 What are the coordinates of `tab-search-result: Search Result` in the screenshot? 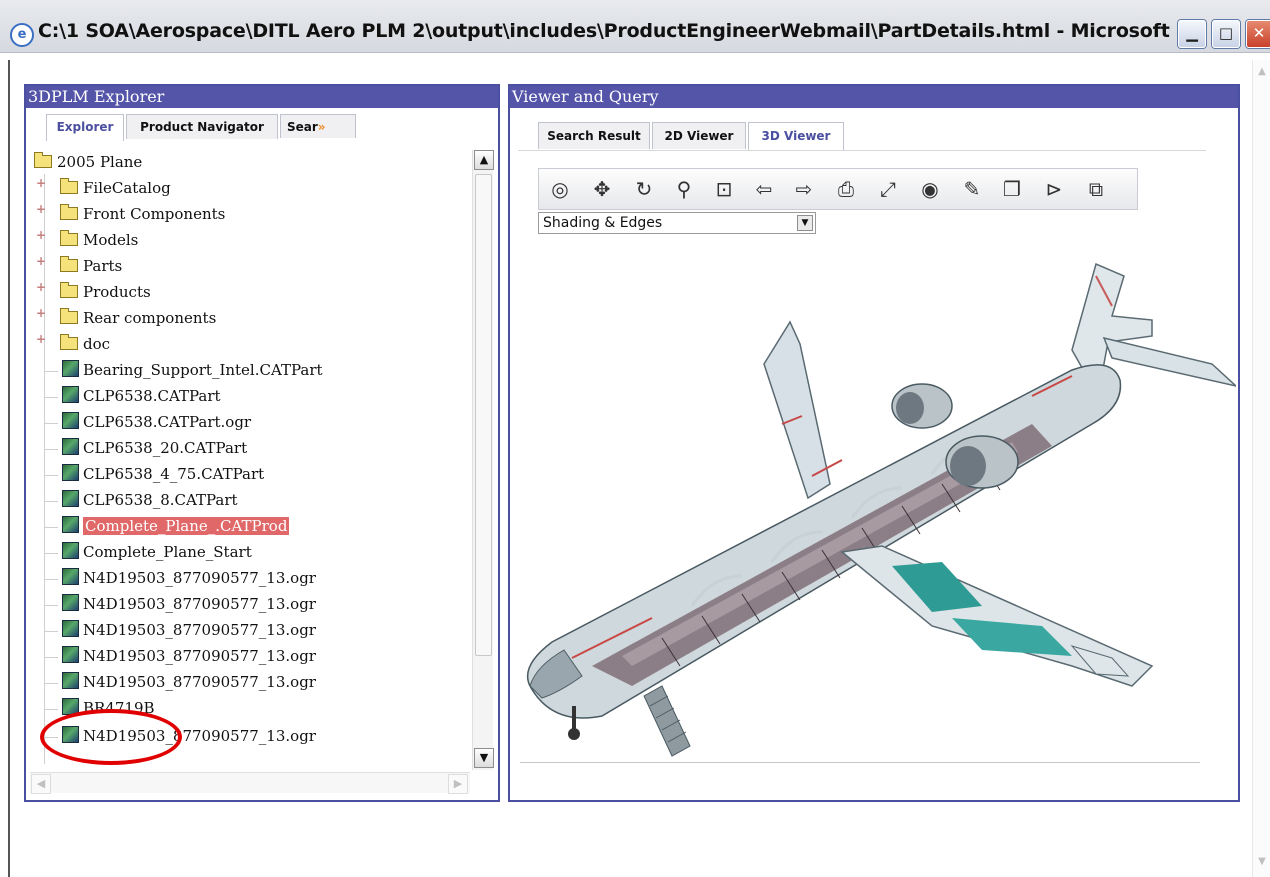 It's located at (594, 135).